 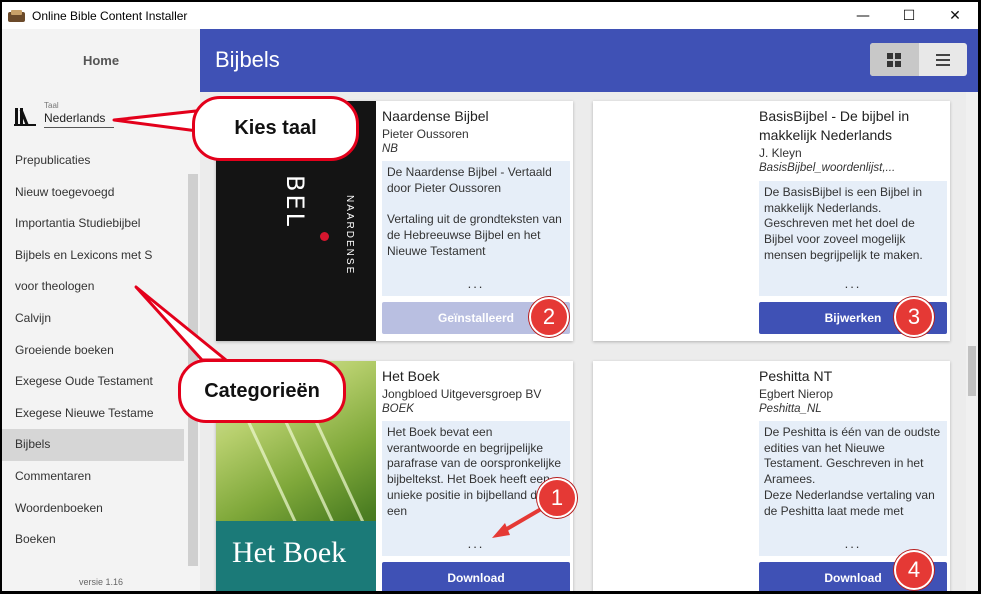 I want to click on step-badge-1: 1, so click(x=557, y=498).